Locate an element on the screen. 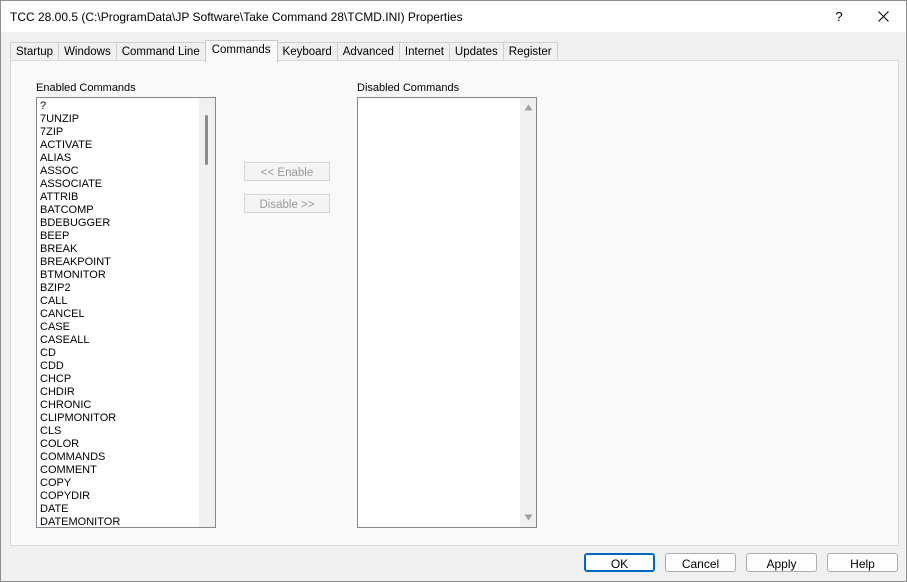  scroll-thumb is located at coordinates (206, 140).